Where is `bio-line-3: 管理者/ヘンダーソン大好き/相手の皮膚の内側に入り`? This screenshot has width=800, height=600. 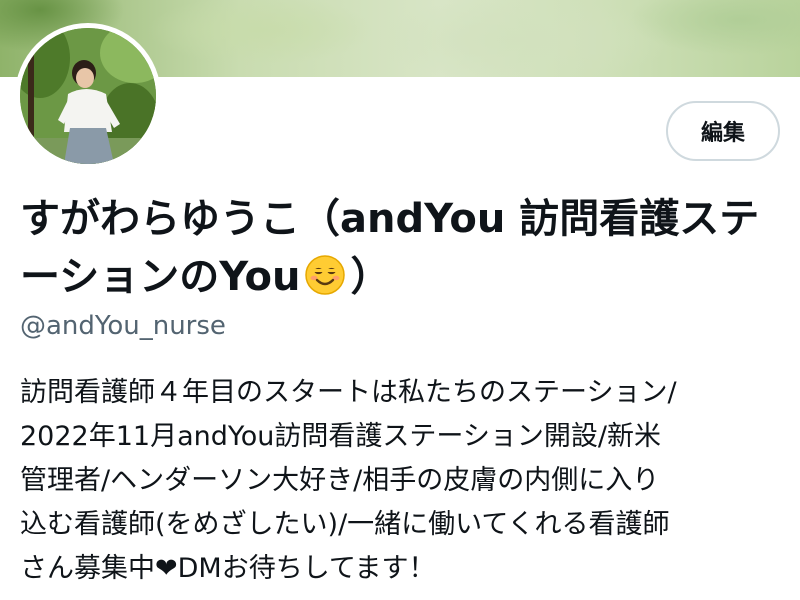
bio-line-3: 管理者/ヘンダーソン大好き/相手の皮膚の内側に入り is located at coordinates (340, 480).